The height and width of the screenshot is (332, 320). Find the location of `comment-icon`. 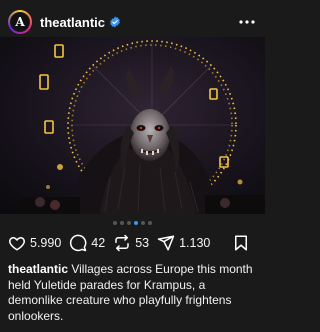

comment-icon is located at coordinates (78, 243).